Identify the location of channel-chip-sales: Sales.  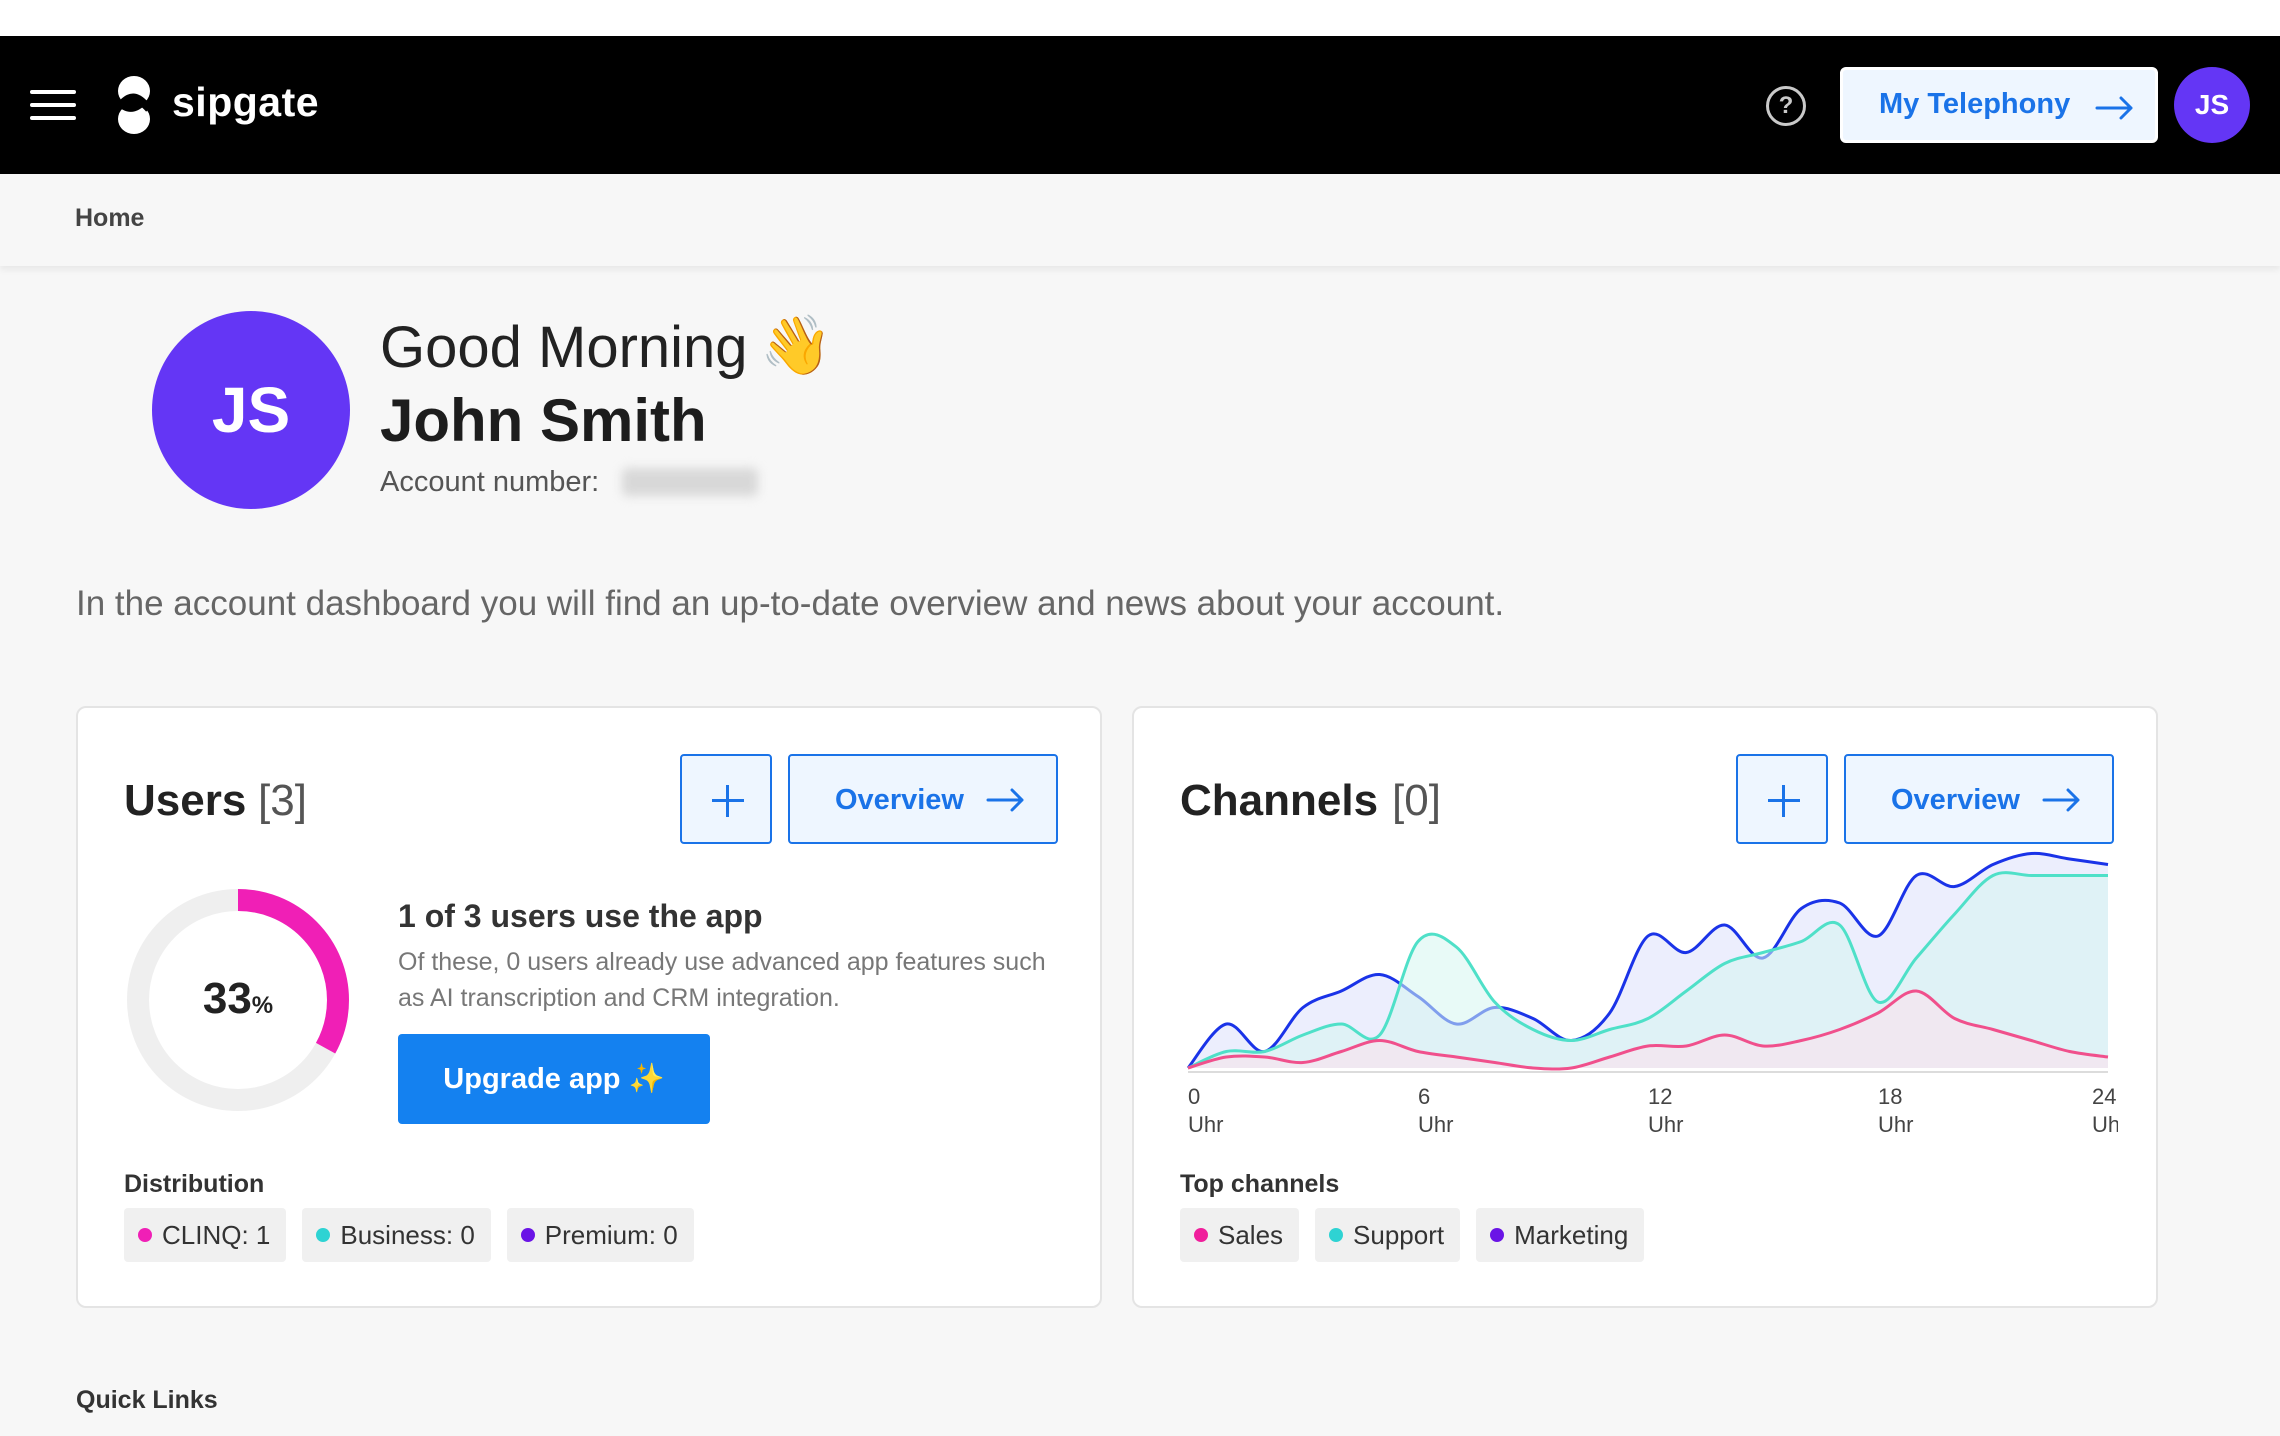
(1240, 1235).